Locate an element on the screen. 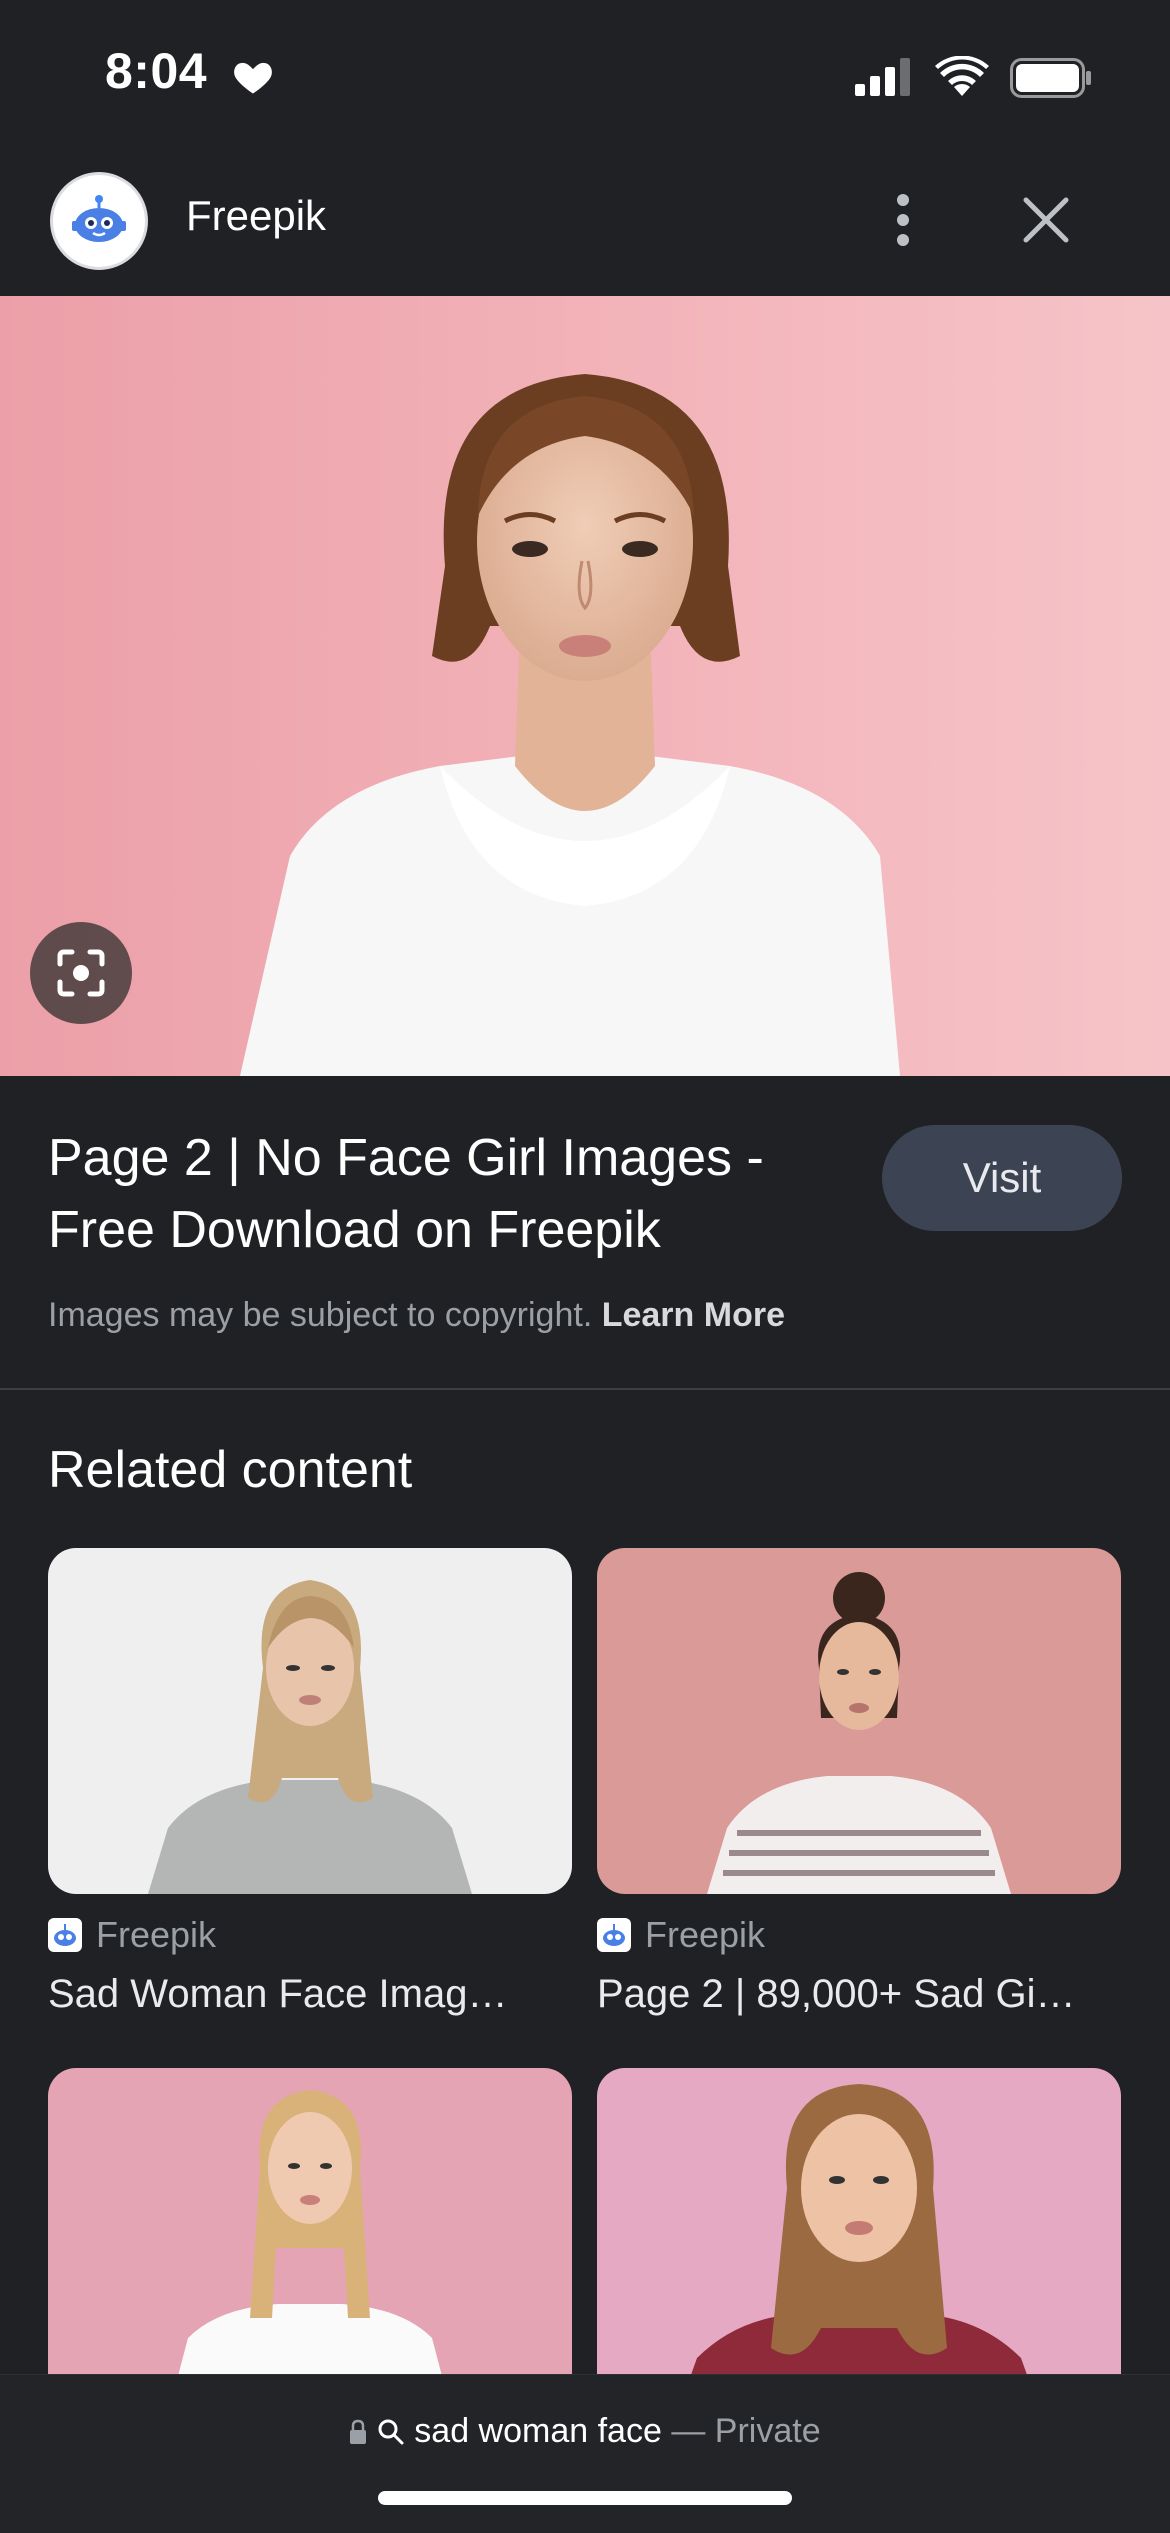  site-name: Freepik is located at coordinates (256, 216).